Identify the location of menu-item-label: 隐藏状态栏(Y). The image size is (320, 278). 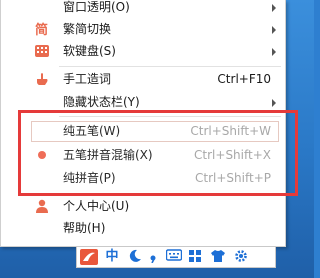
(101, 102).